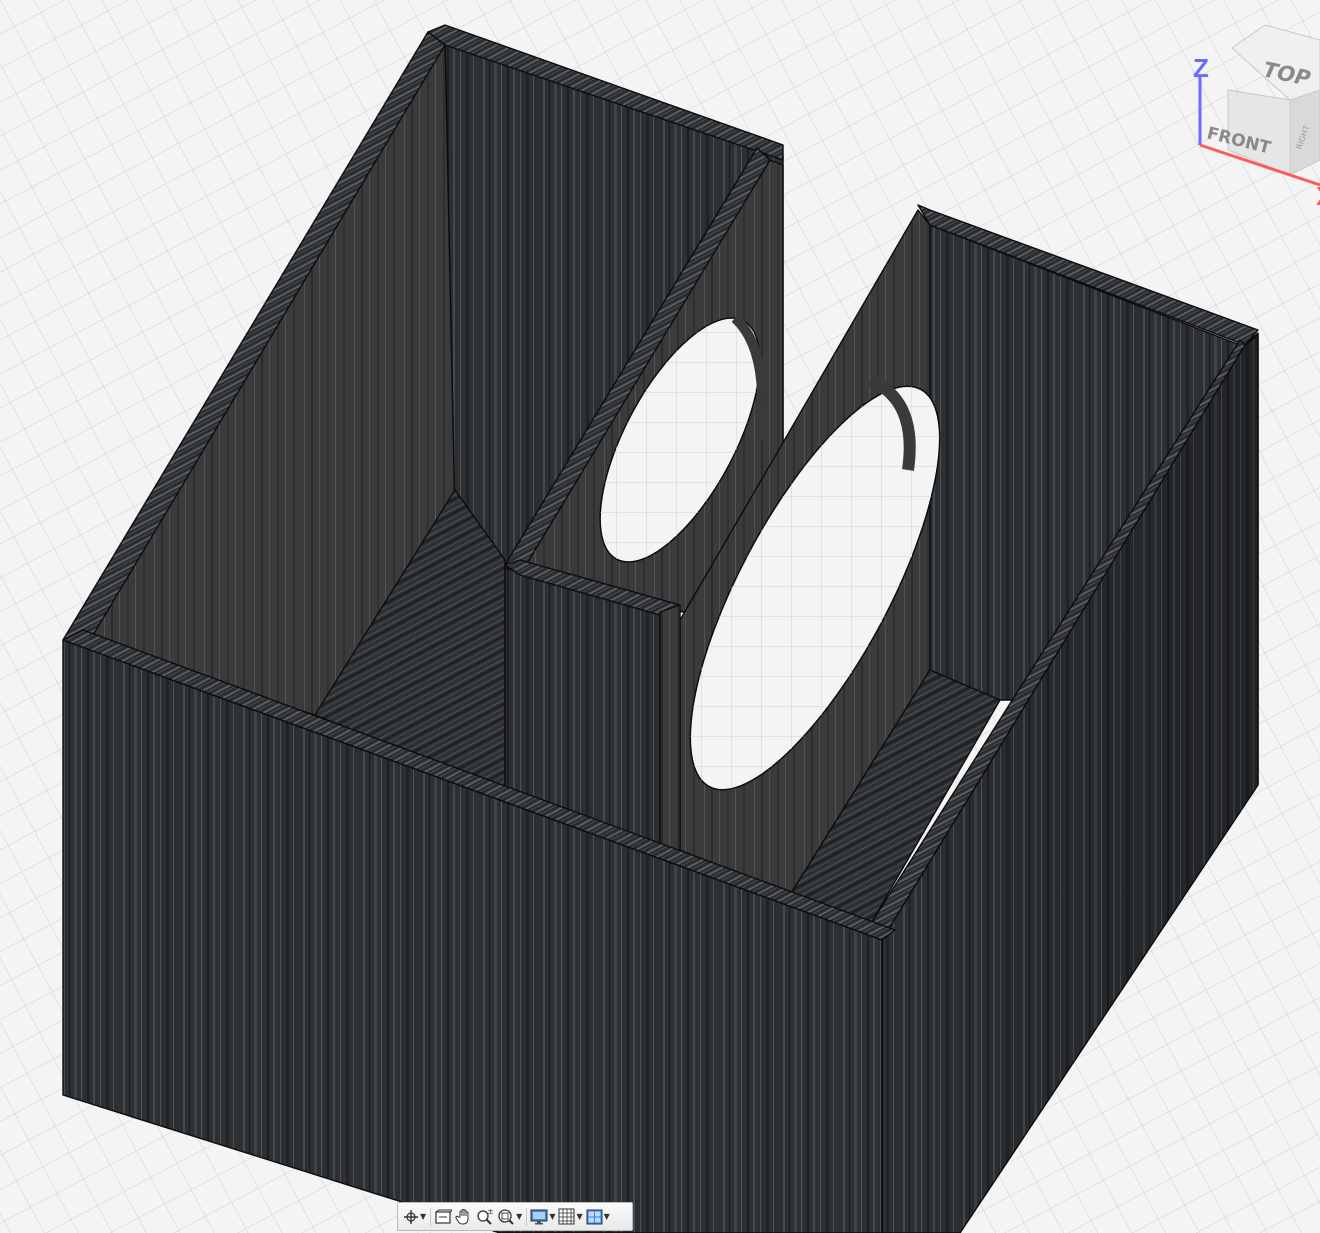 Image resolution: width=1320 pixels, height=1233 pixels. I want to click on orbit-button: ▼, so click(414, 1217).